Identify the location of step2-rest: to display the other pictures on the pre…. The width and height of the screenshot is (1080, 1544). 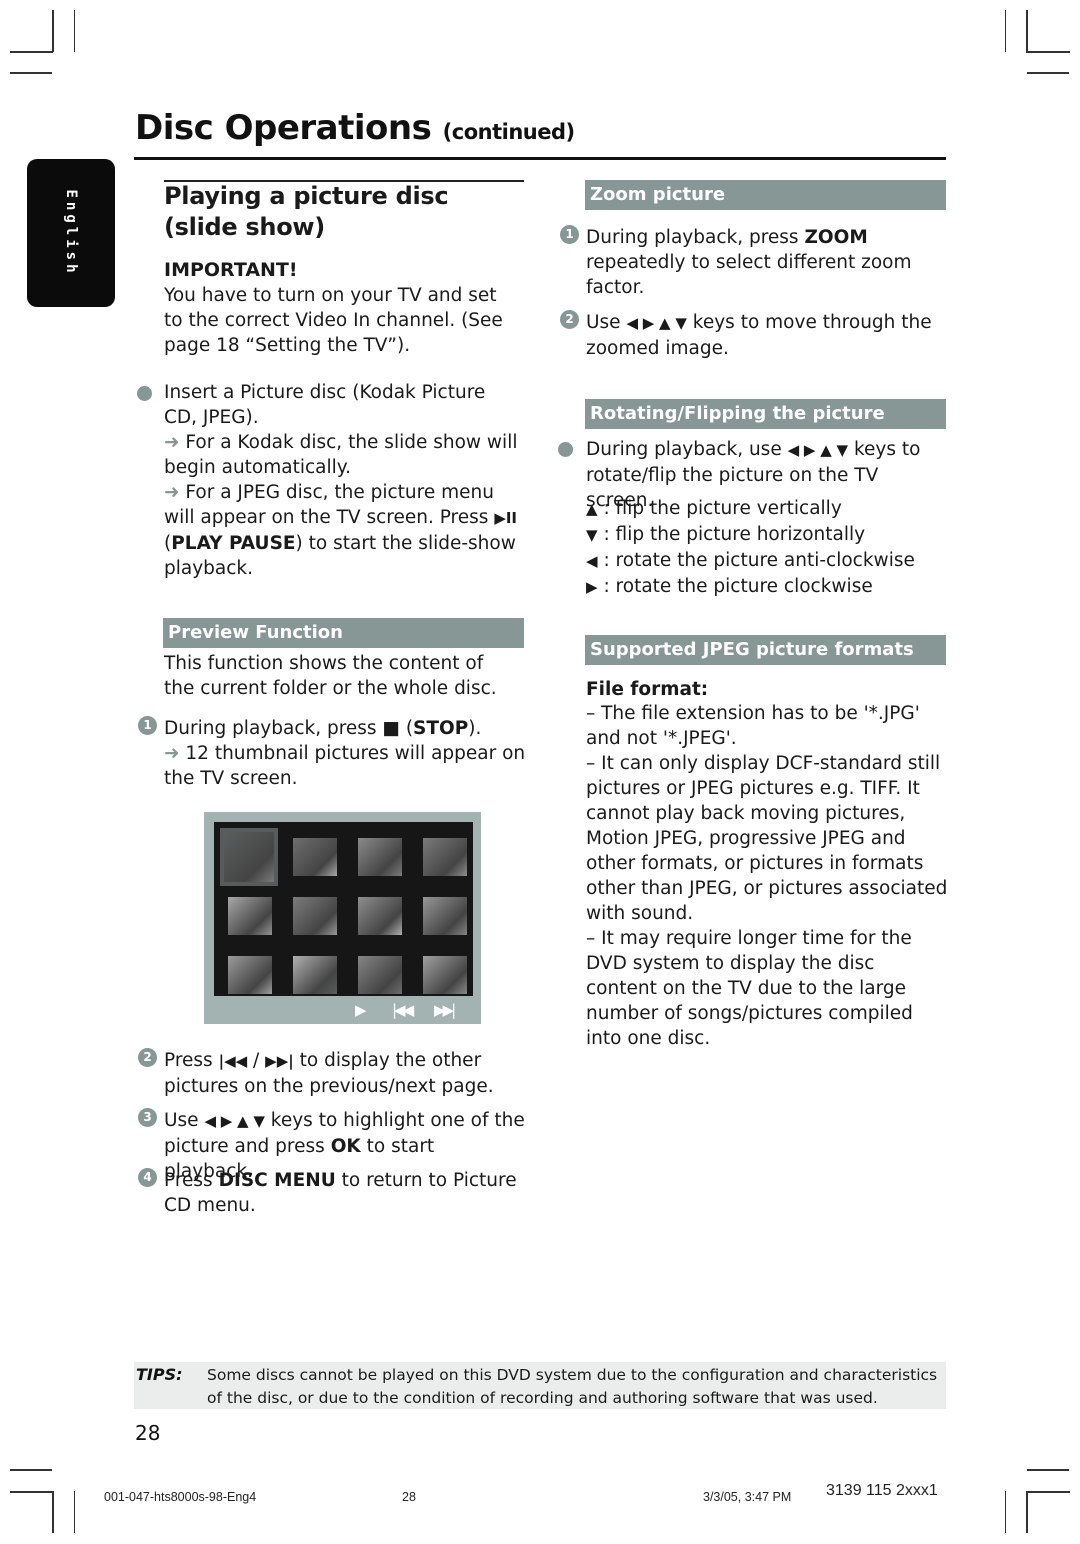
(329, 1073).